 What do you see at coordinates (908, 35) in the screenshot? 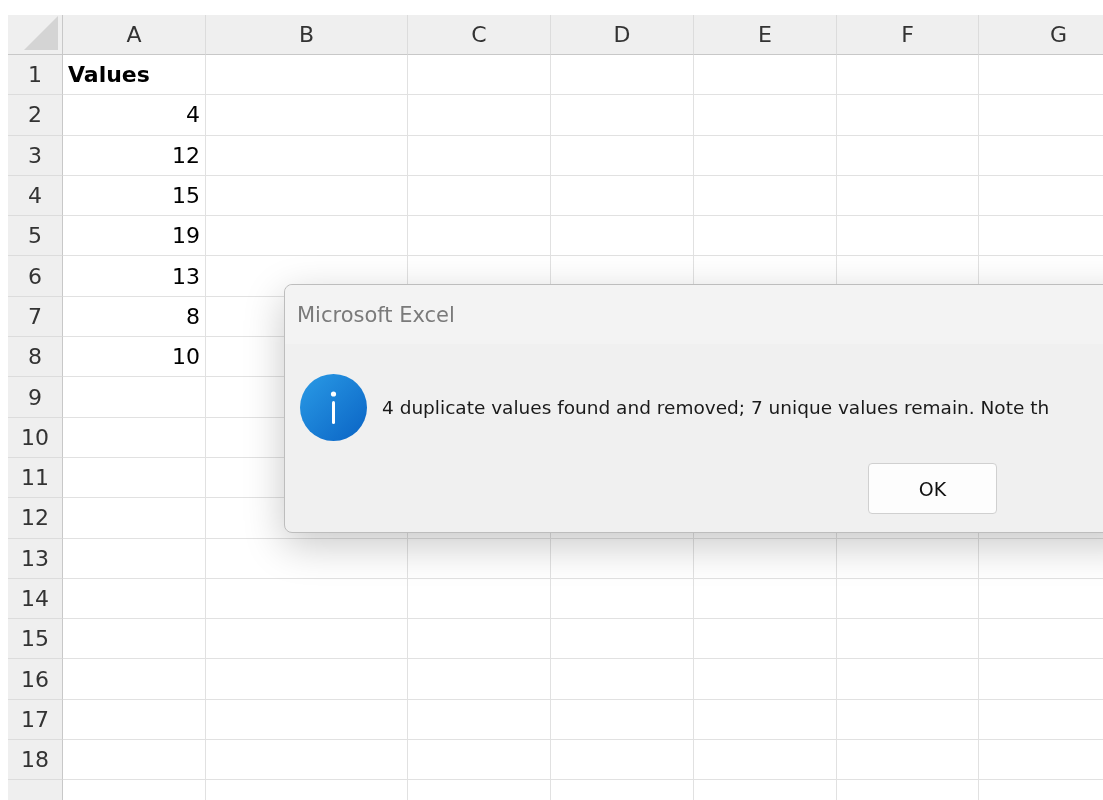
I see `column-header: F` at bounding box center [908, 35].